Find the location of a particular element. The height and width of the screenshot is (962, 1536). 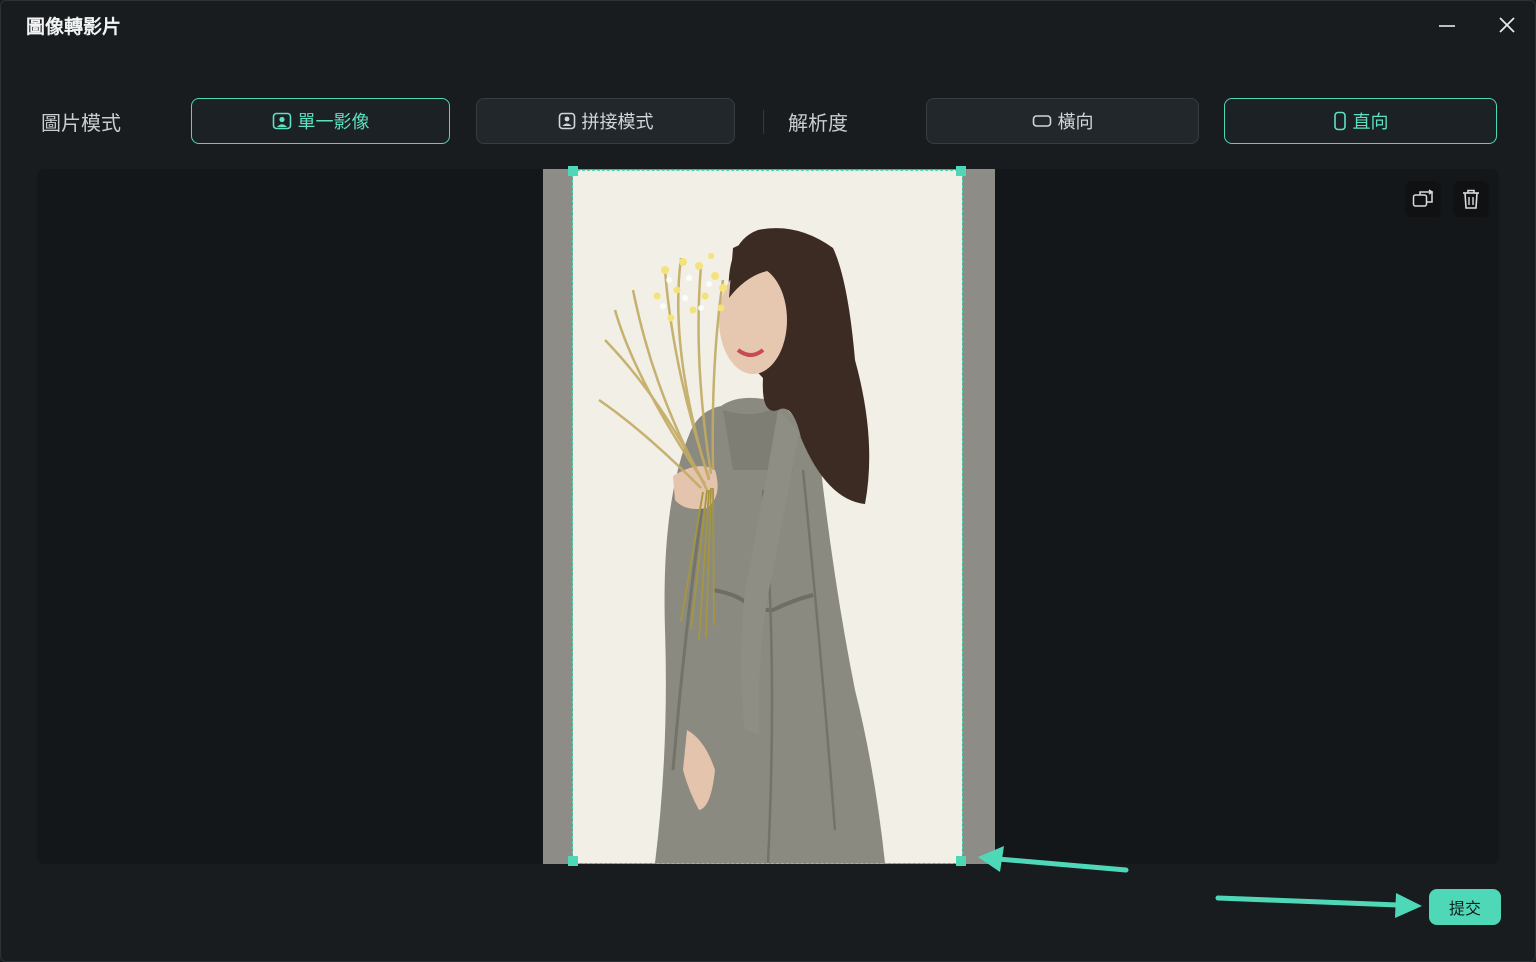

delete-image-button is located at coordinates (1471, 199).